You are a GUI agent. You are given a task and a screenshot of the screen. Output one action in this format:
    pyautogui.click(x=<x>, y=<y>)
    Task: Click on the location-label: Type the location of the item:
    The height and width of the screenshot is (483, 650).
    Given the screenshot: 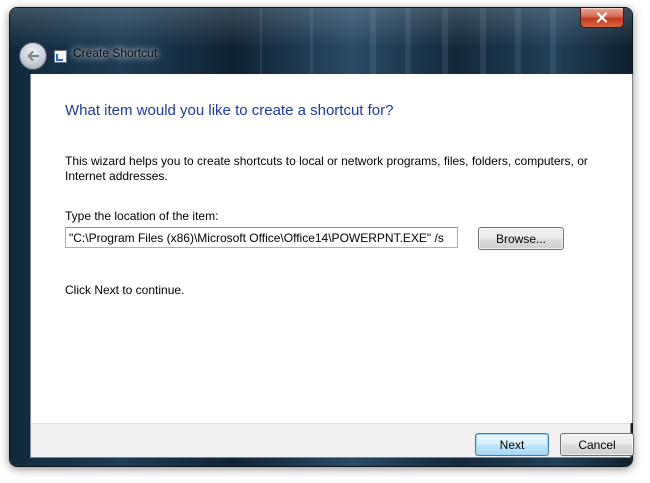 What is the action you would take?
    pyautogui.click(x=142, y=216)
    